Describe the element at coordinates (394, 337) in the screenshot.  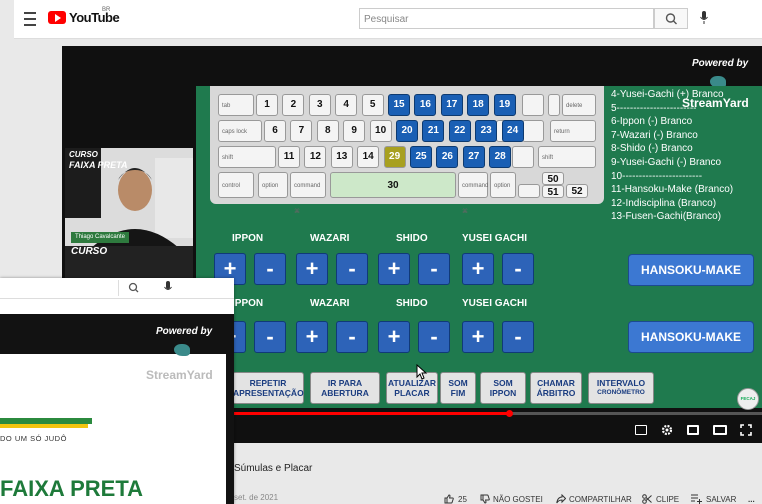
I see `shido-plus-button-2: +` at that location.